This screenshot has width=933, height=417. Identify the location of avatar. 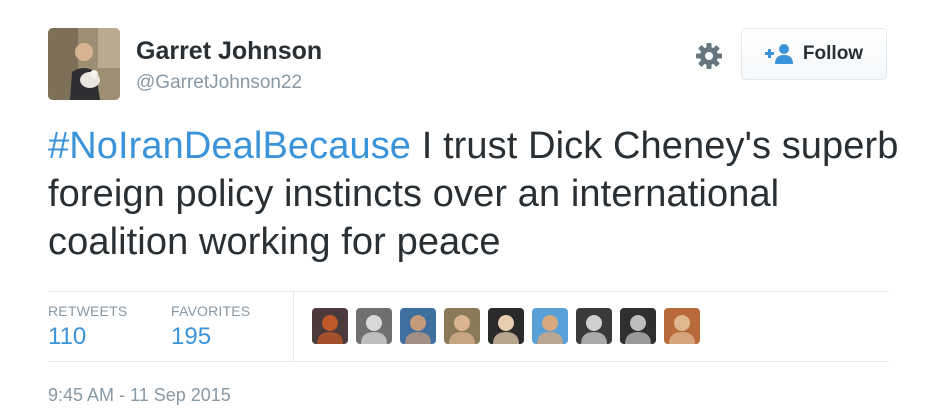
(84, 64).